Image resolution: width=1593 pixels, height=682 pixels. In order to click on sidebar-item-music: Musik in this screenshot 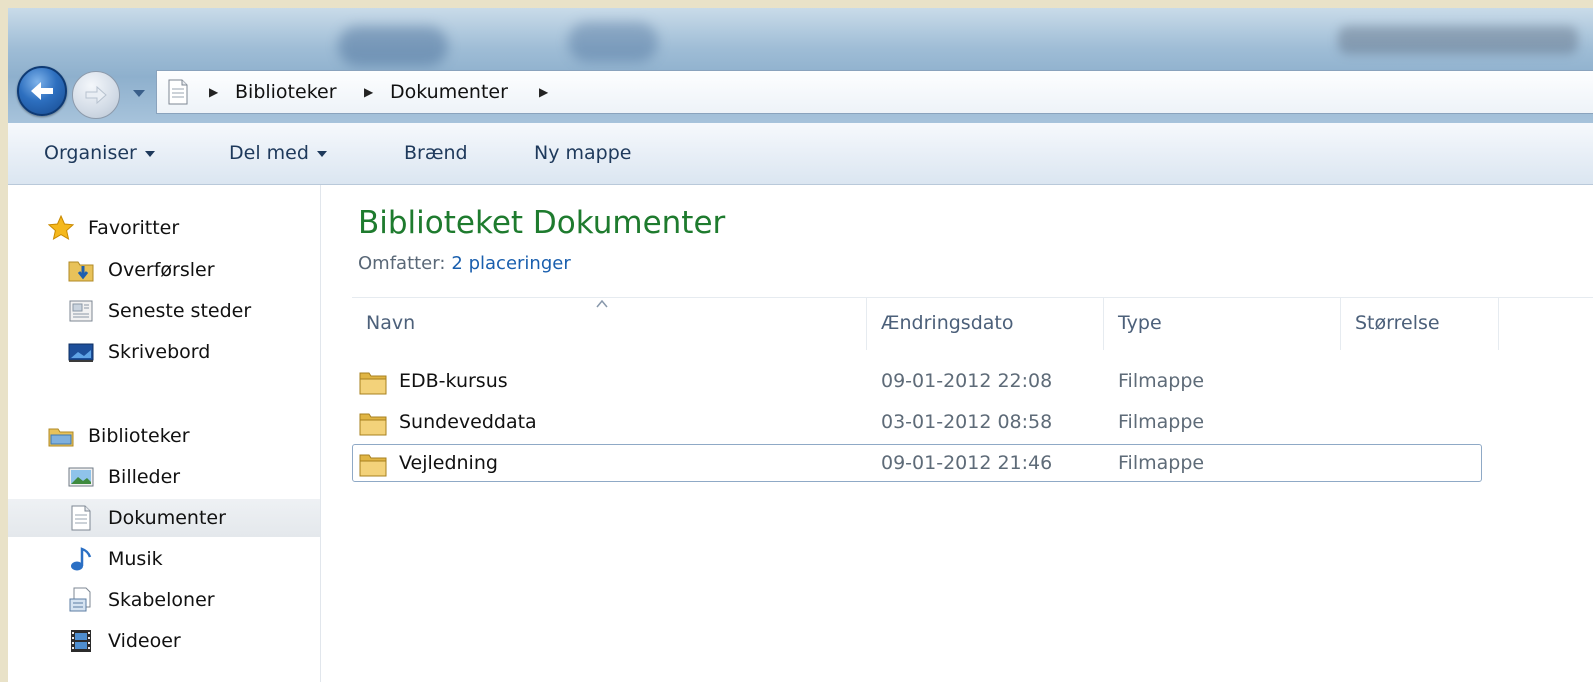, I will do `click(164, 559)`.